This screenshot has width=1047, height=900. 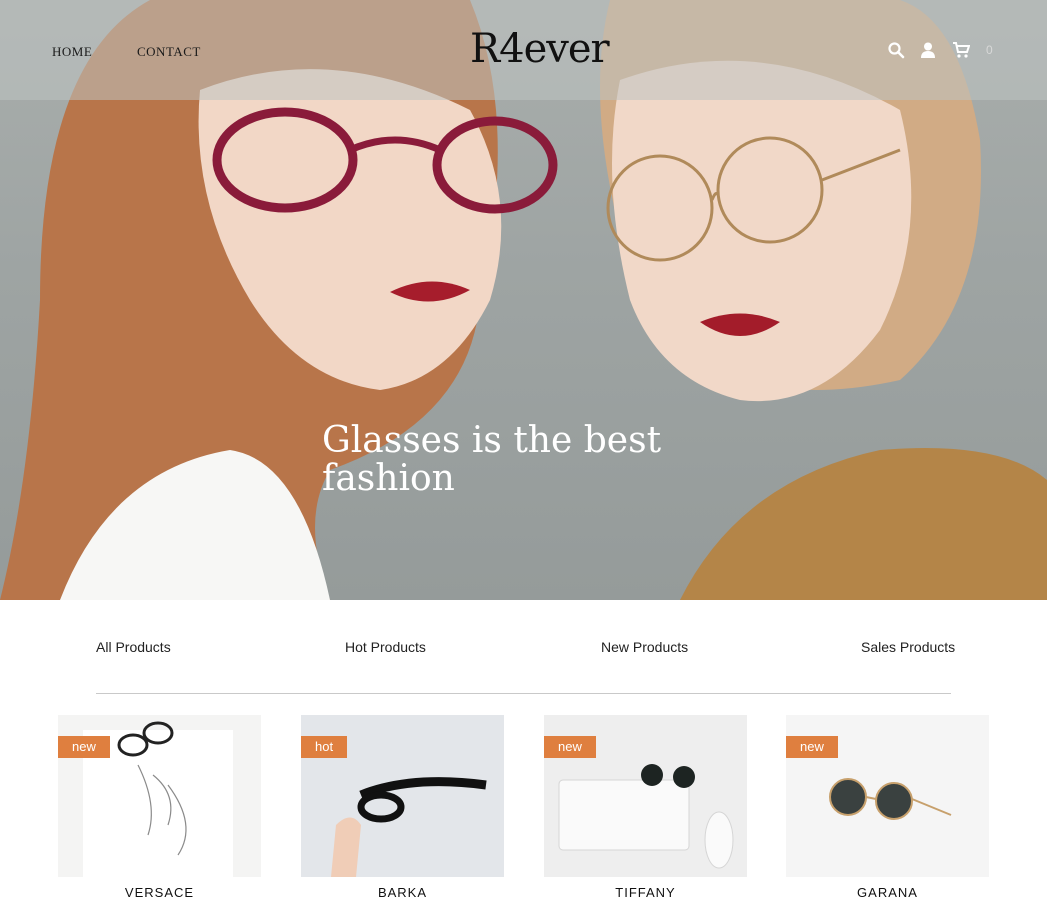 I want to click on product-name: GARANA, so click(x=887, y=892).